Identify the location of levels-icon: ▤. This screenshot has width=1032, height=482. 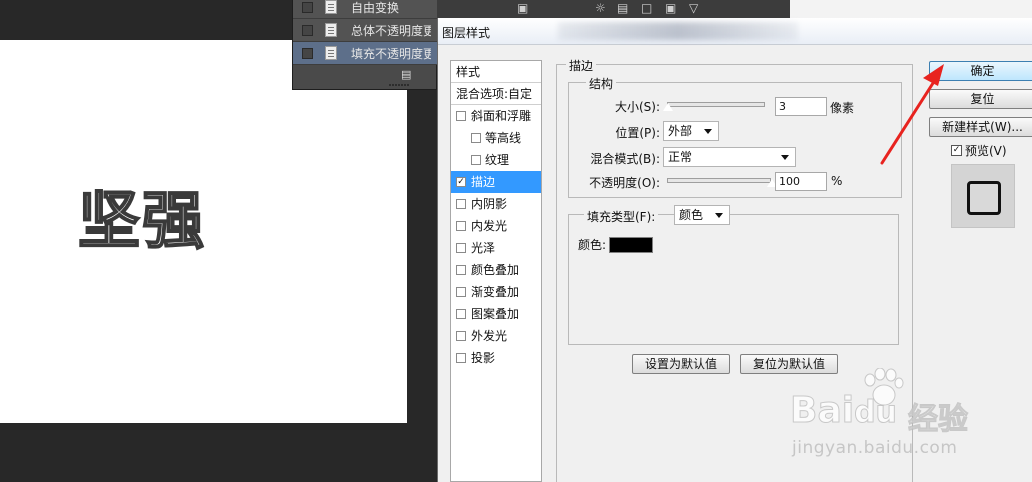
(622, 8).